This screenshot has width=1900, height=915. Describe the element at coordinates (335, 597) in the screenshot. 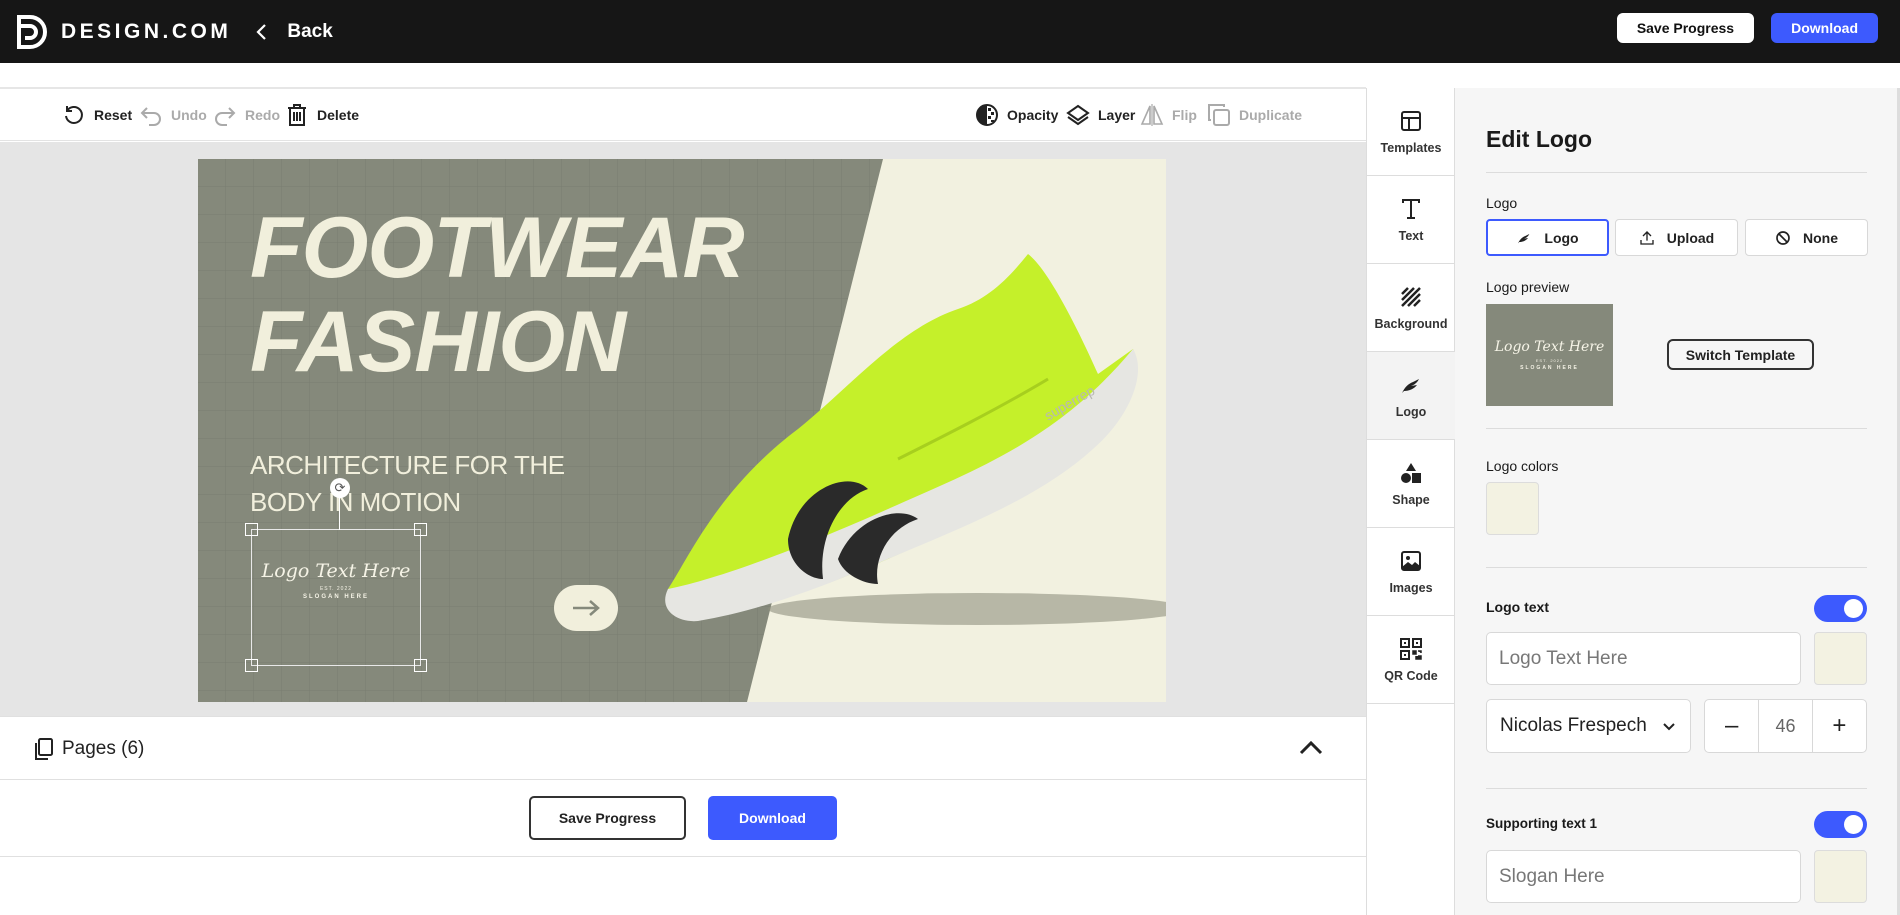

I see `logo-slogan: SLOGAN HERE` at that location.